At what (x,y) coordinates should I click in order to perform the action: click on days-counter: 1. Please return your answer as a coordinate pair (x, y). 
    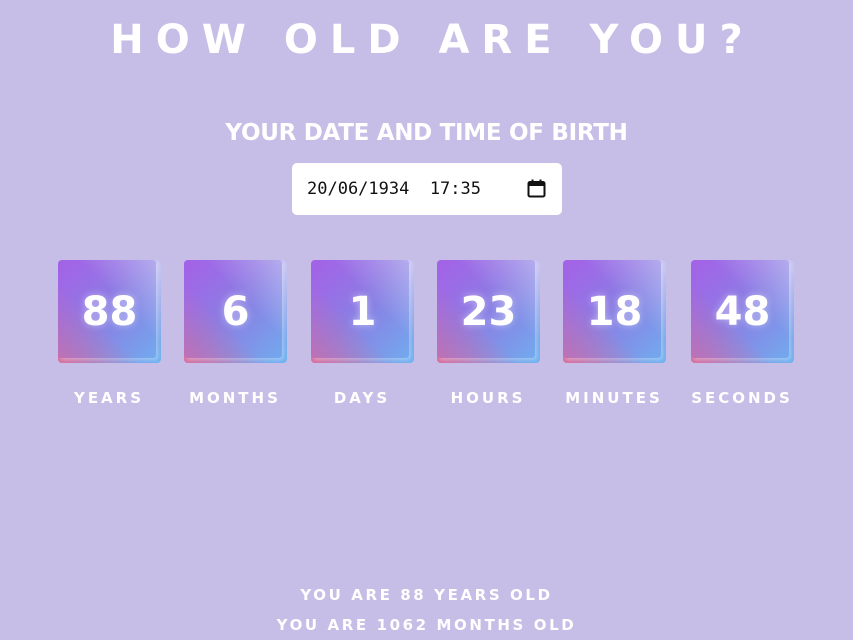
    Looking at the image, I should click on (362, 311).